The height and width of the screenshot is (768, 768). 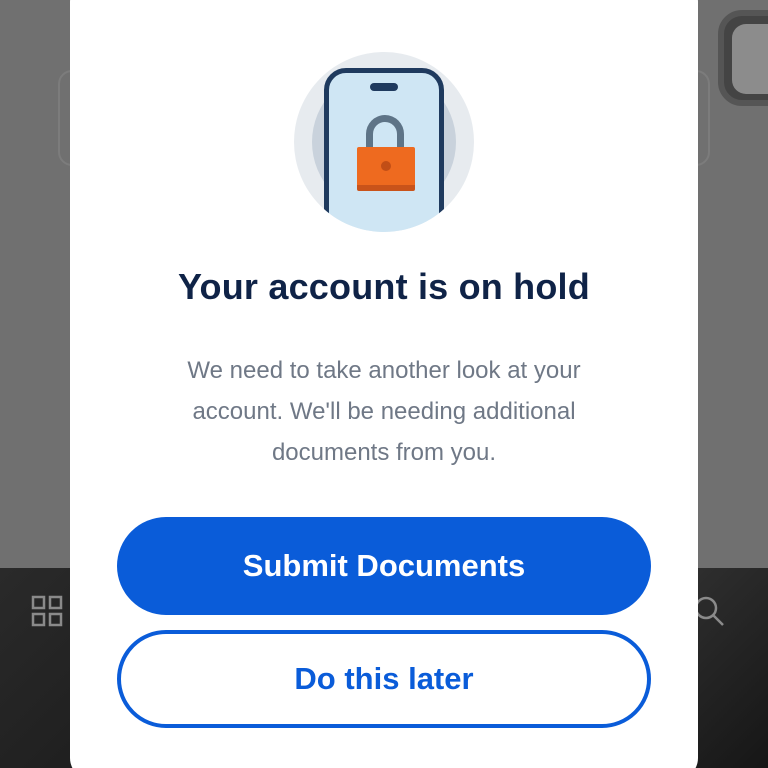 I want to click on lock-icon, so click(x=386, y=169).